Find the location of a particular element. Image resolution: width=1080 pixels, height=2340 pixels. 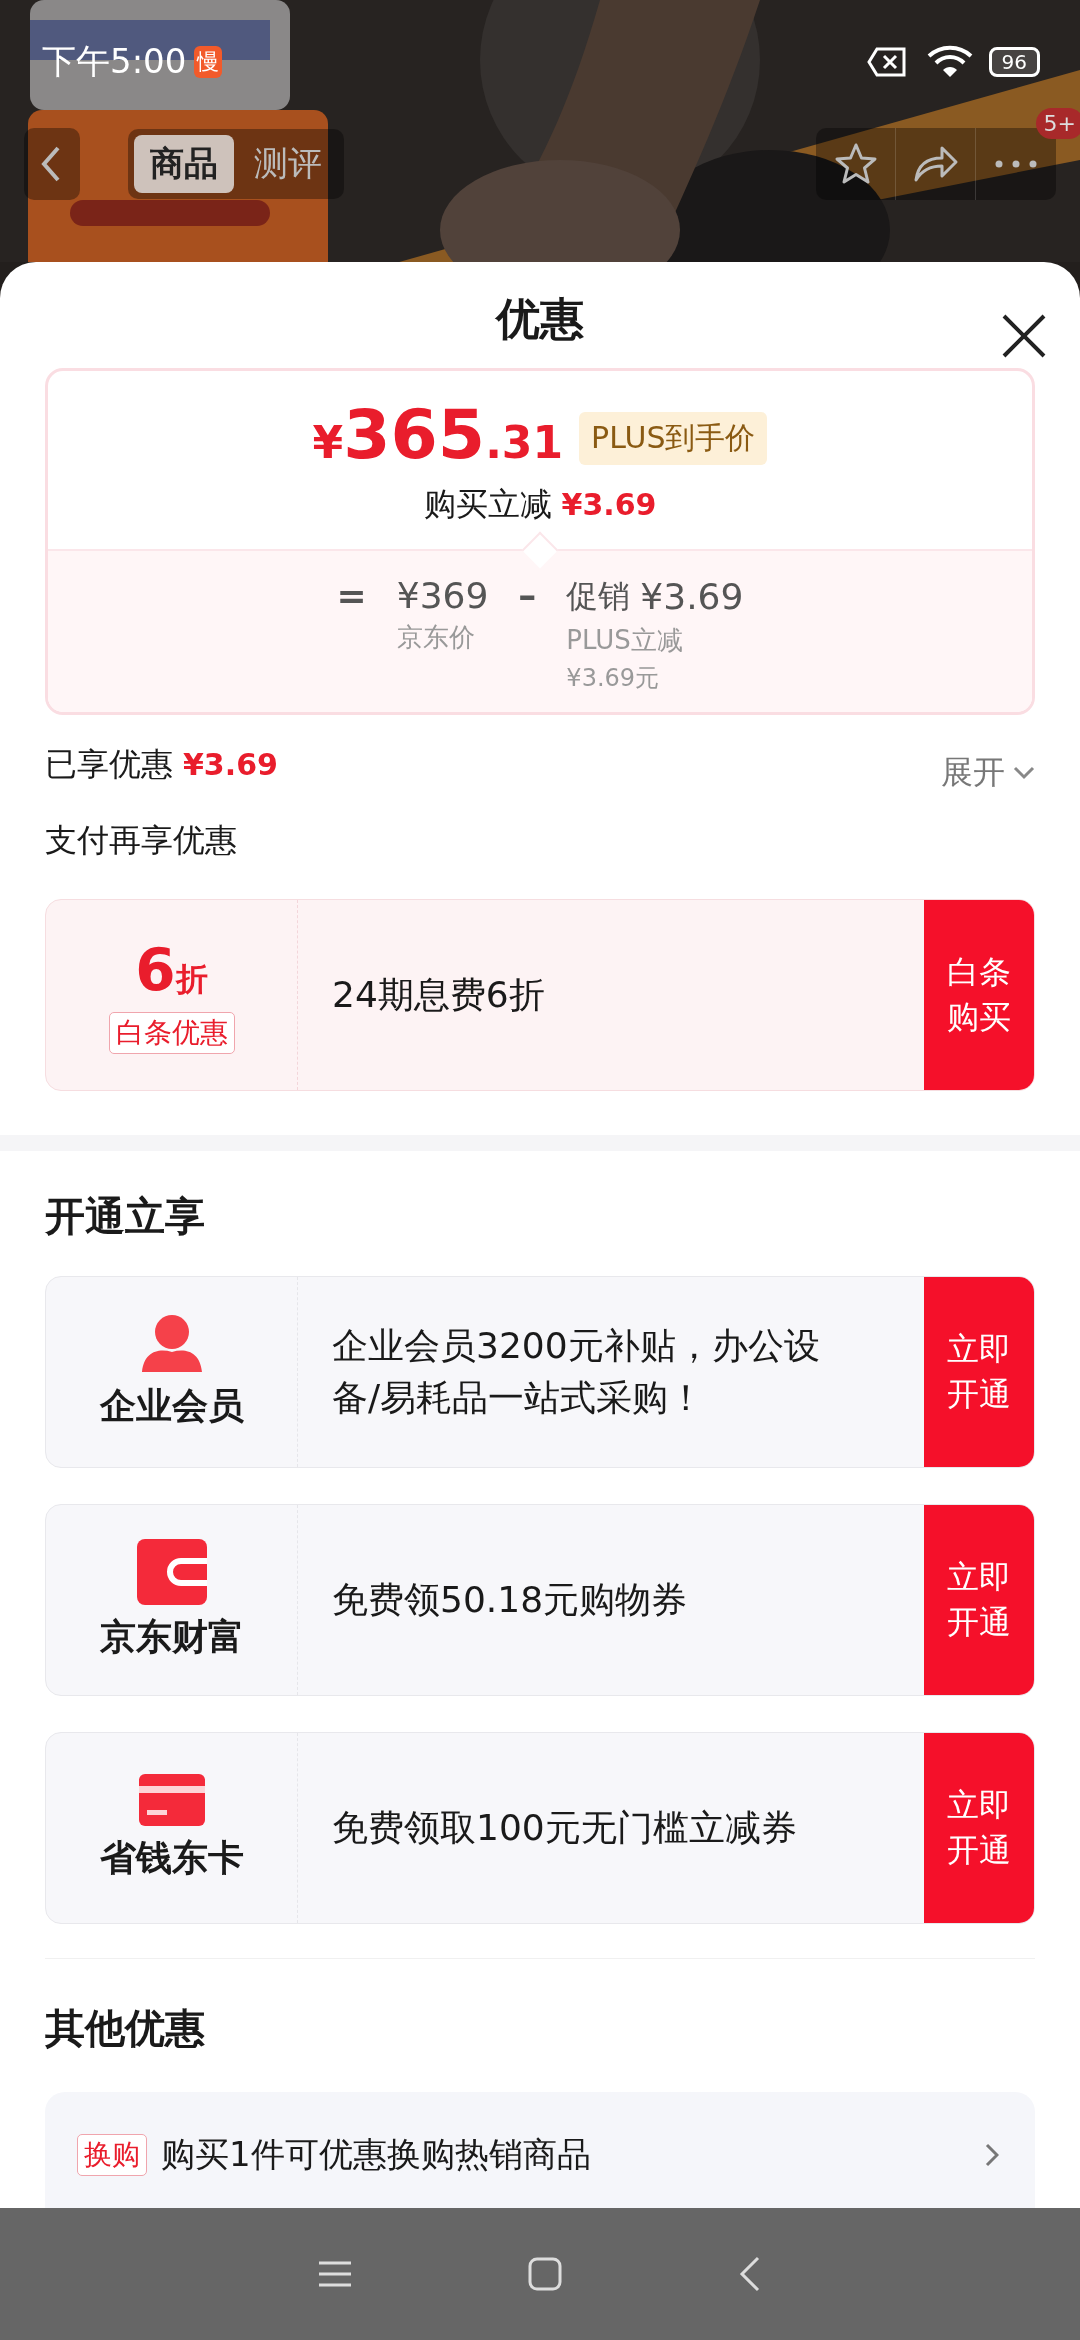

offer-tag: 换购 is located at coordinates (112, 2155).